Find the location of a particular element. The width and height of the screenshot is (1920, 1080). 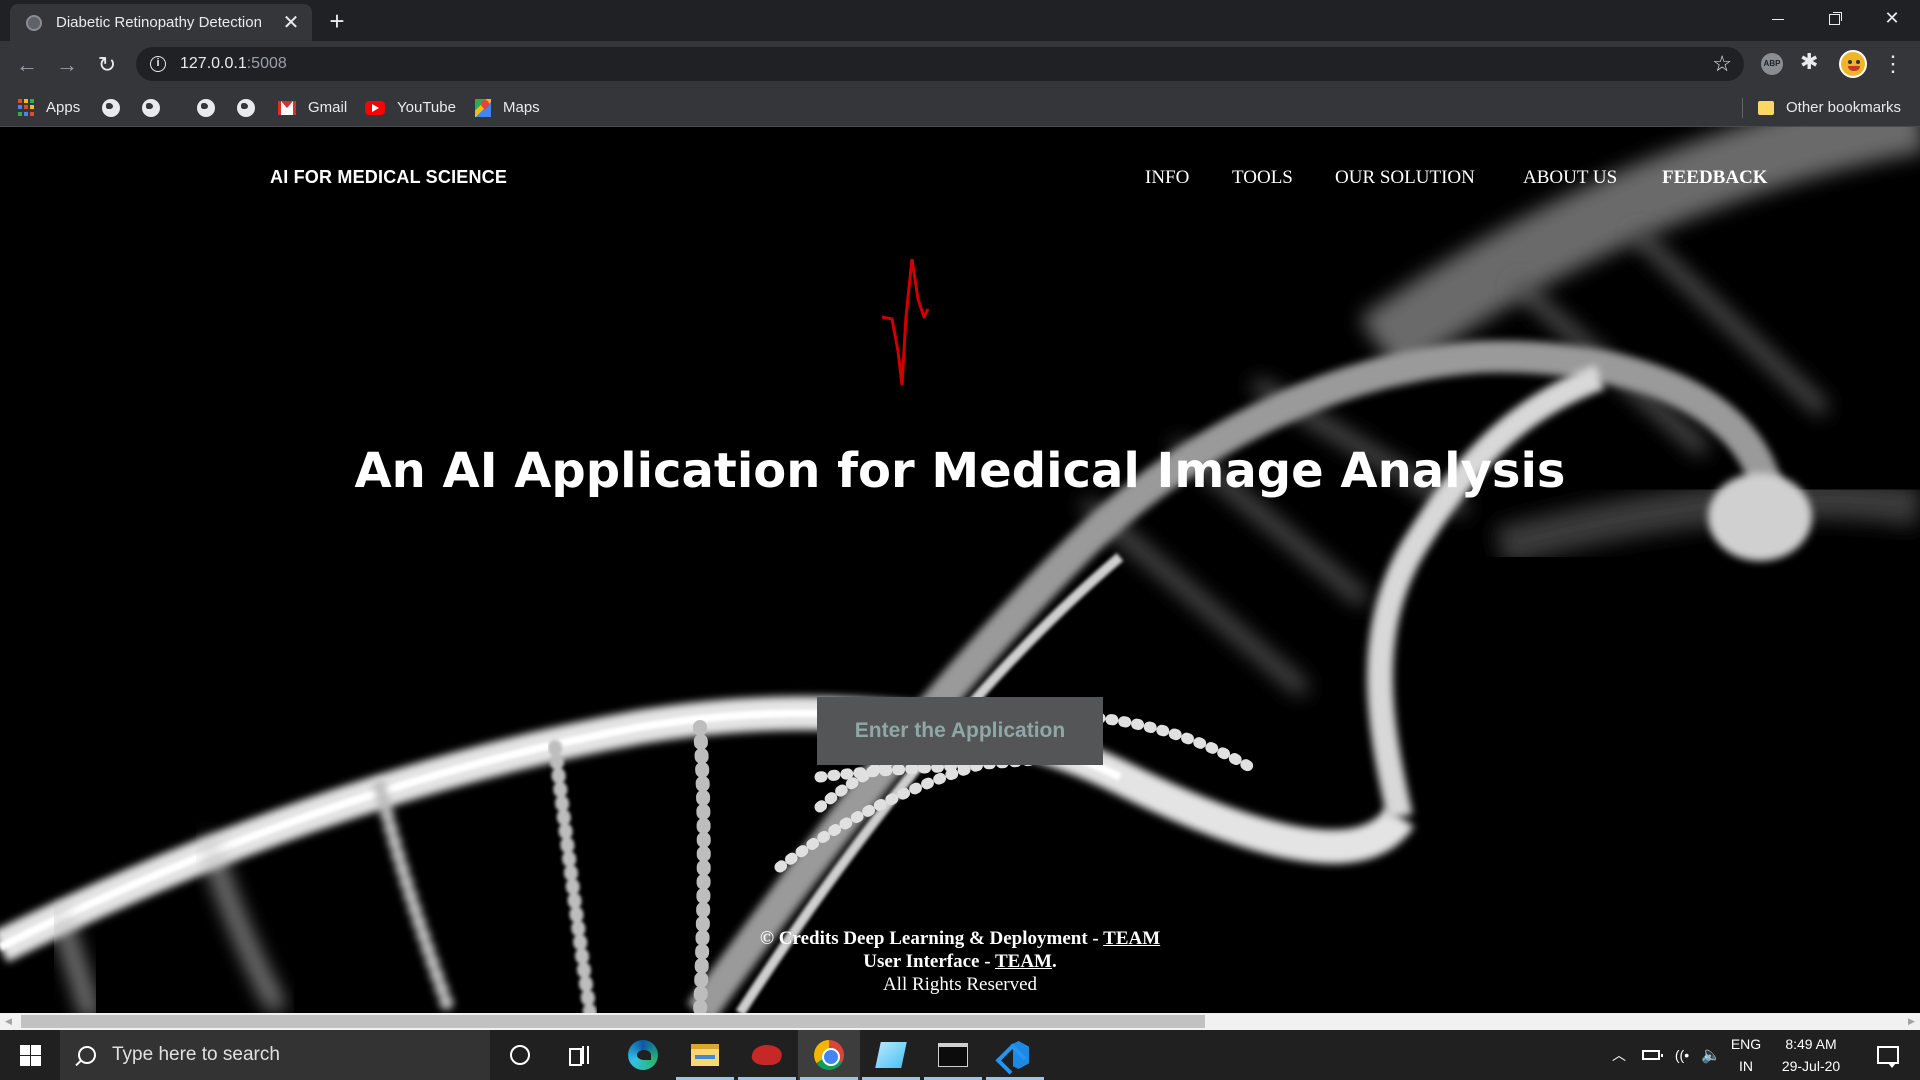

browser-tab-strip: Diabetic Retinopathy Detection ✕ + ✕ is located at coordinates (960, 20).